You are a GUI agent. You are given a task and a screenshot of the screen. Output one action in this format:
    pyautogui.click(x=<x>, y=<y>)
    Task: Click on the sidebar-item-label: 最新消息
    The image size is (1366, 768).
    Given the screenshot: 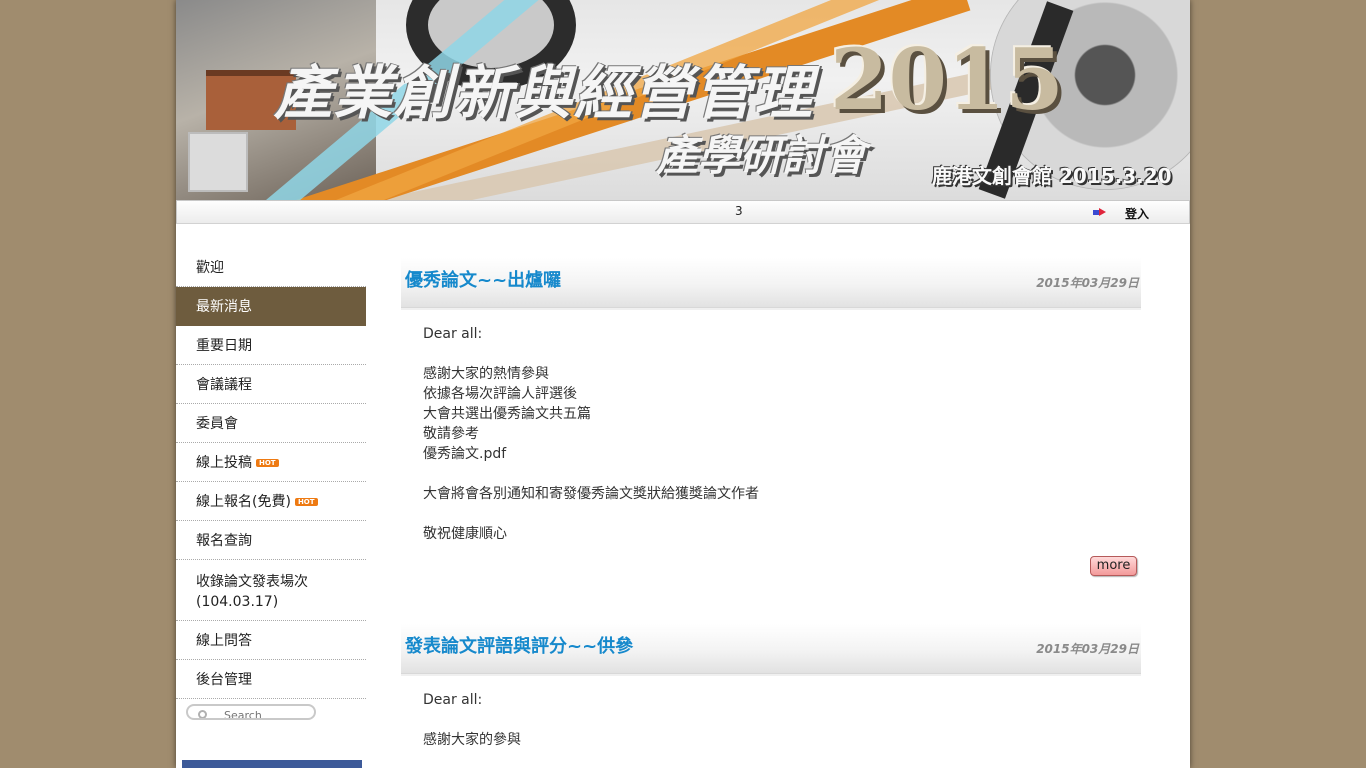 What is the action you would take?
    pyautogui.click(x=224, y=307)
    